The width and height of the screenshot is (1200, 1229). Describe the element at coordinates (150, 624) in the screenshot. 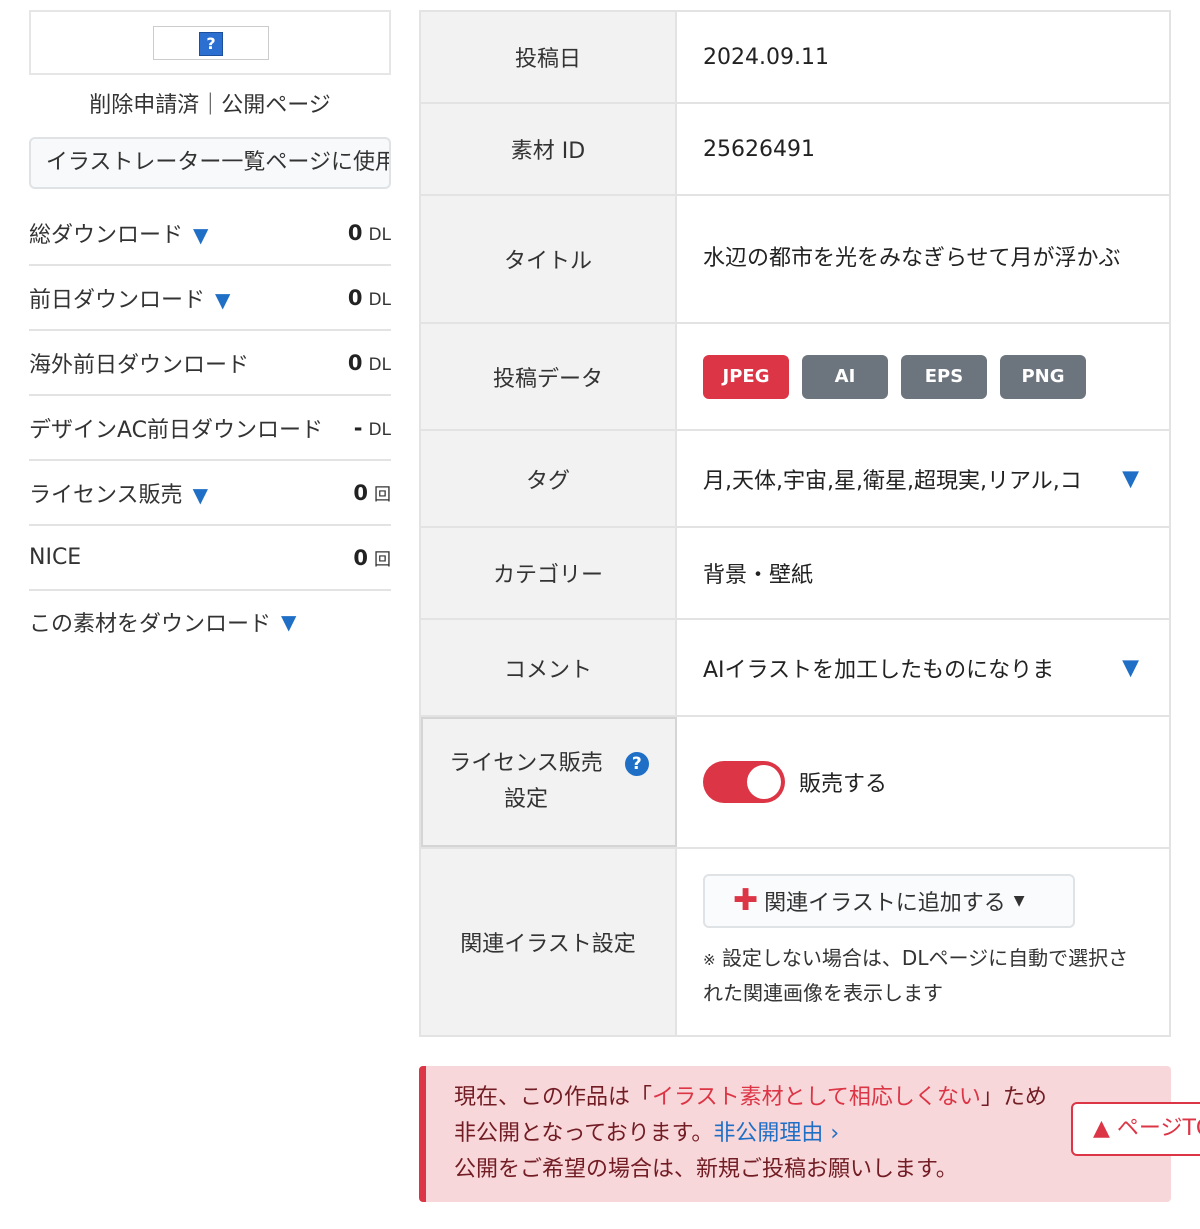

I see `download-material-label: この素材をダウンロード` at that location.